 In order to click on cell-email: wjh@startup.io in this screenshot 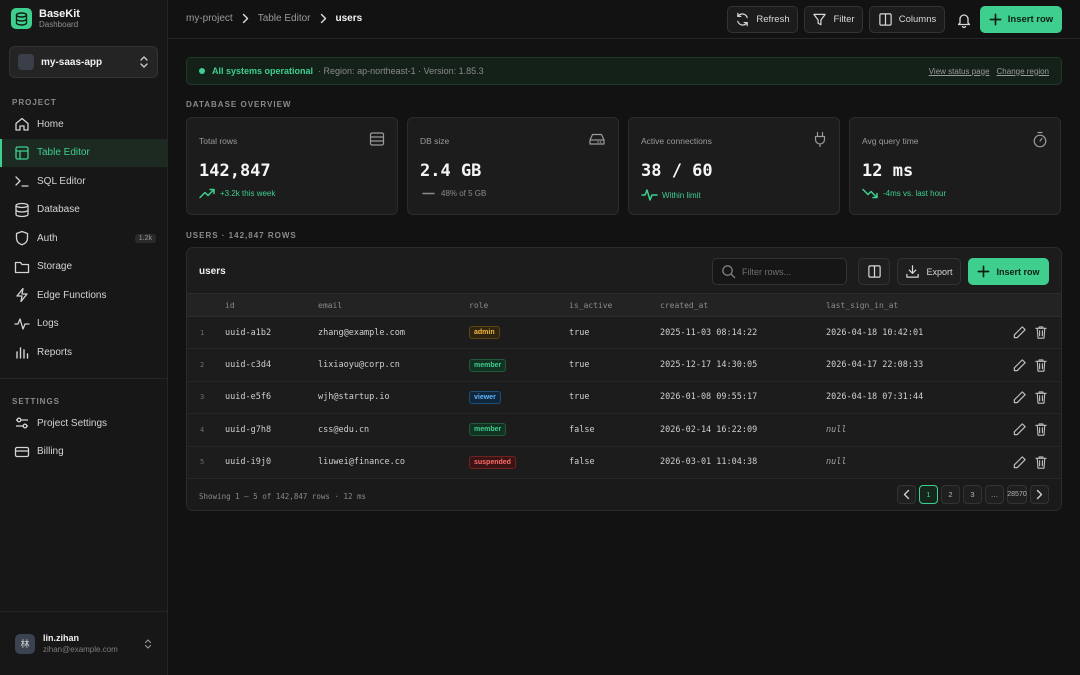, I will do `click(393, 397)`.